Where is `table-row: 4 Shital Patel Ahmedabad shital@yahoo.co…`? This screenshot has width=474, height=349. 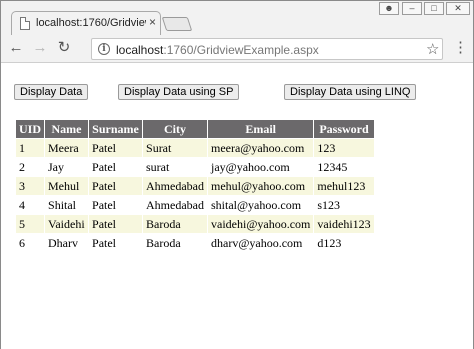
table-row: 4 Shital Patel Ahmedabad shital@yahoo.co… is located at coordinates (194, 205).